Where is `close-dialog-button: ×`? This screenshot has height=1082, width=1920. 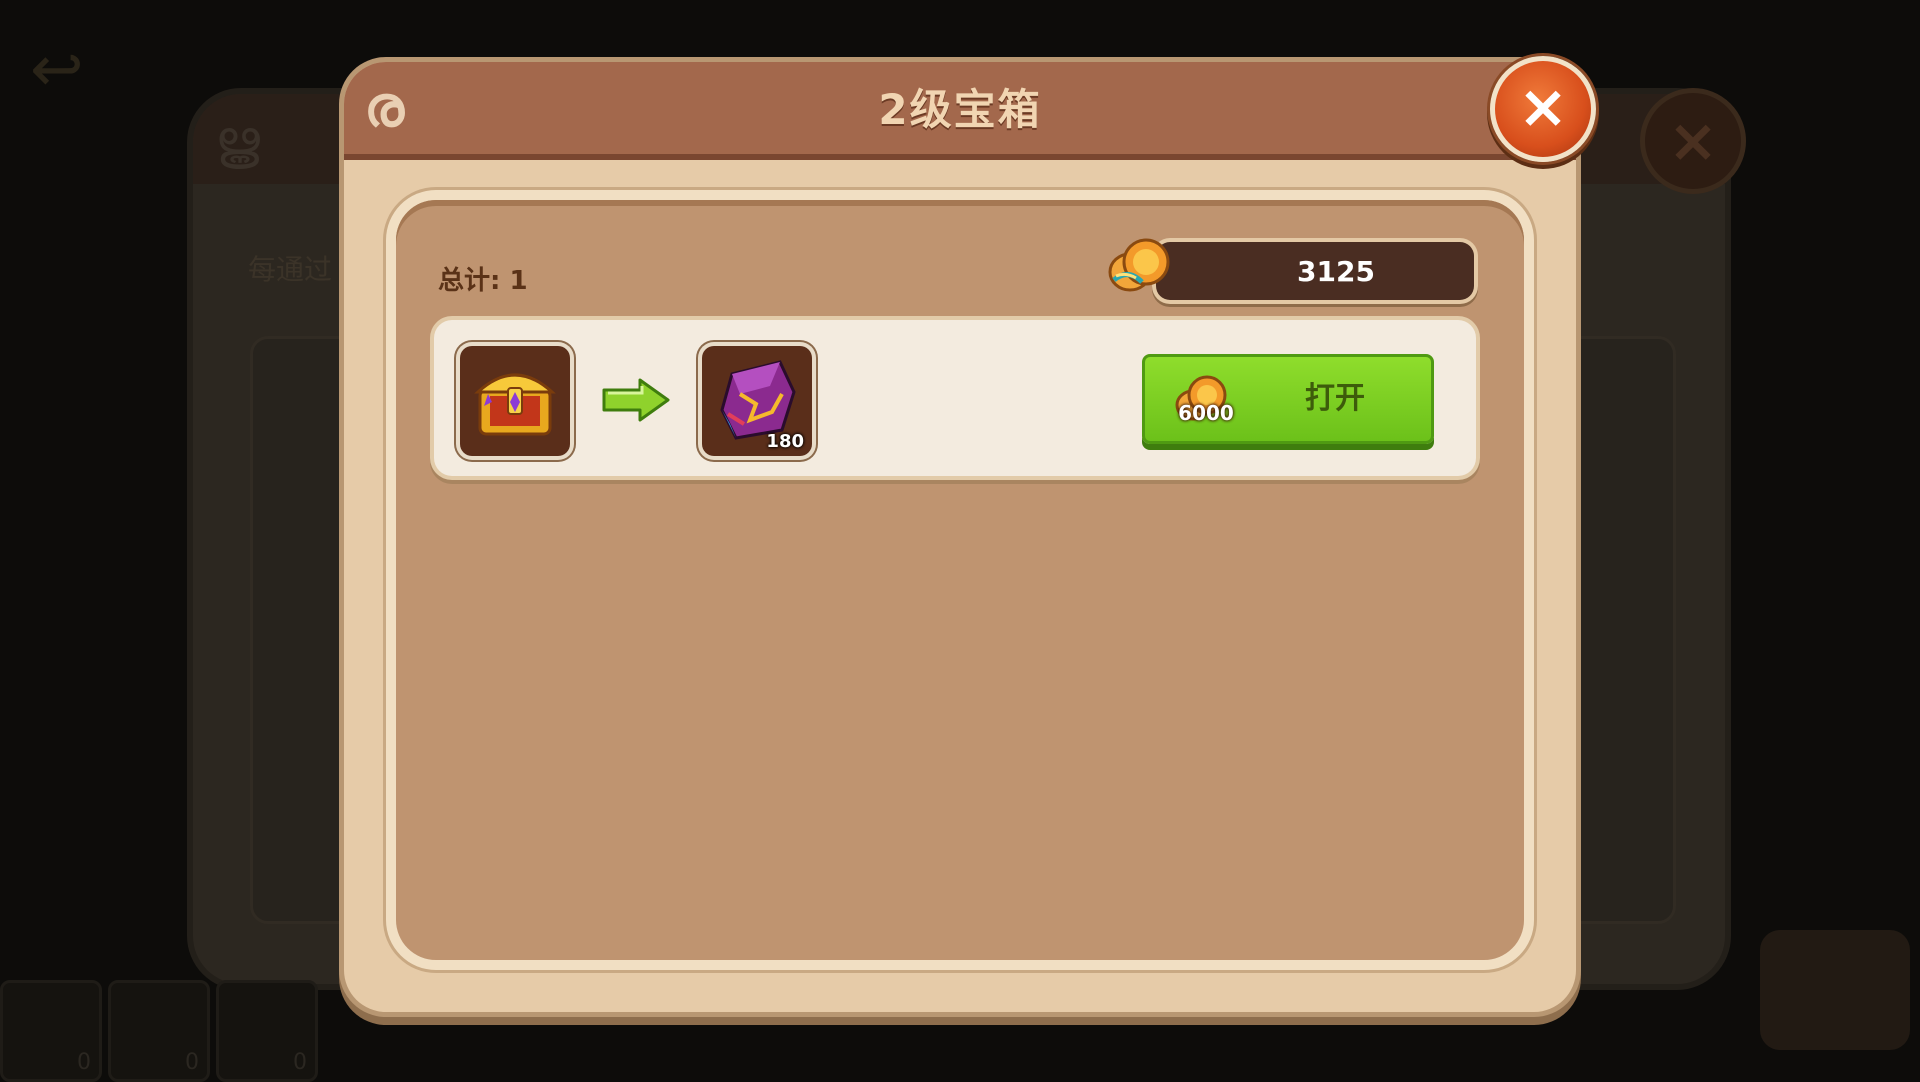
close-dialog-button: × is located at coordinates (1543, 109).